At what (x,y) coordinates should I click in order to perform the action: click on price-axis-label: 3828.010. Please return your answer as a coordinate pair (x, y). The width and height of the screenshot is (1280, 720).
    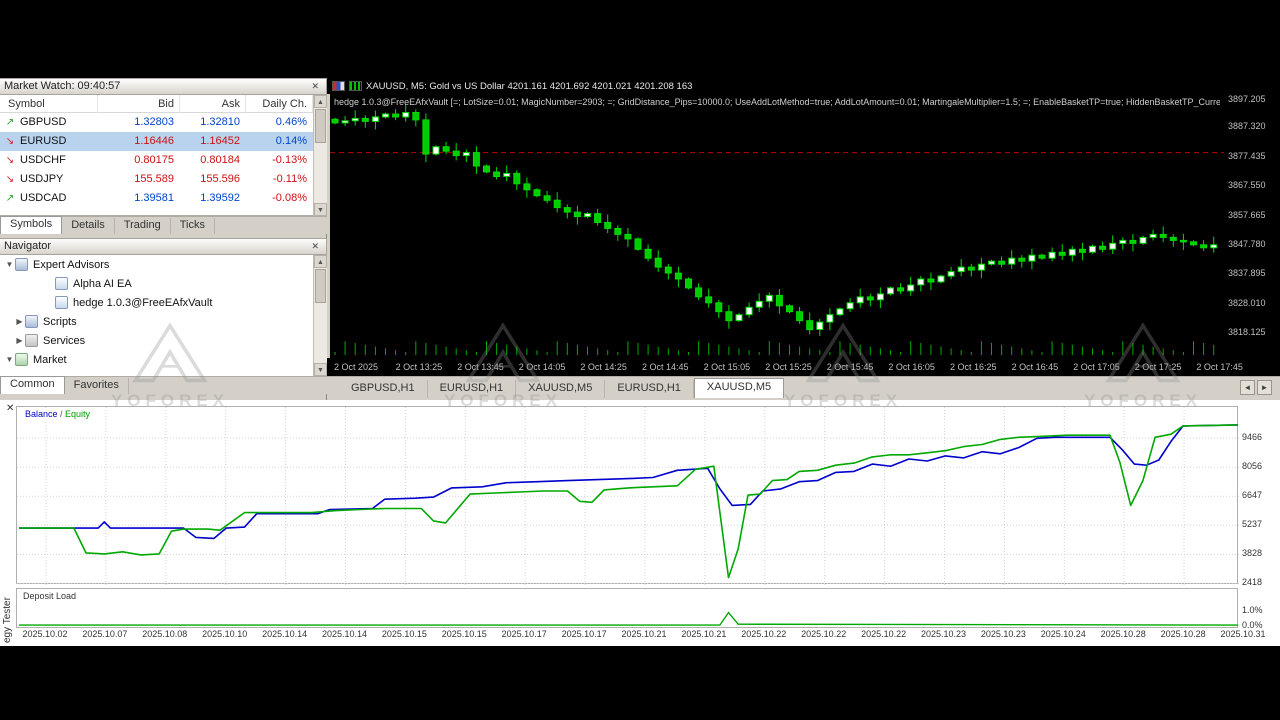
    Looking at the image, I should click on (1247, 302).